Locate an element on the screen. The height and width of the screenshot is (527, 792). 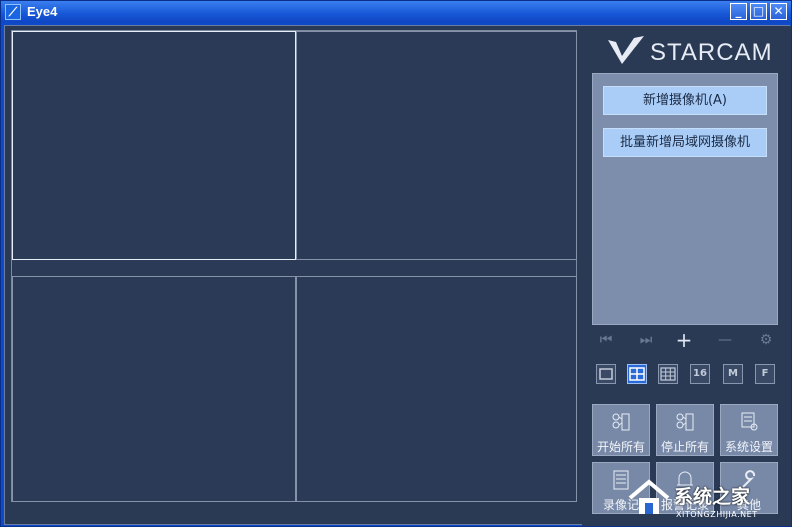
add-camera-button: 新增摄像机(A) is located at coordinates (685, 100).